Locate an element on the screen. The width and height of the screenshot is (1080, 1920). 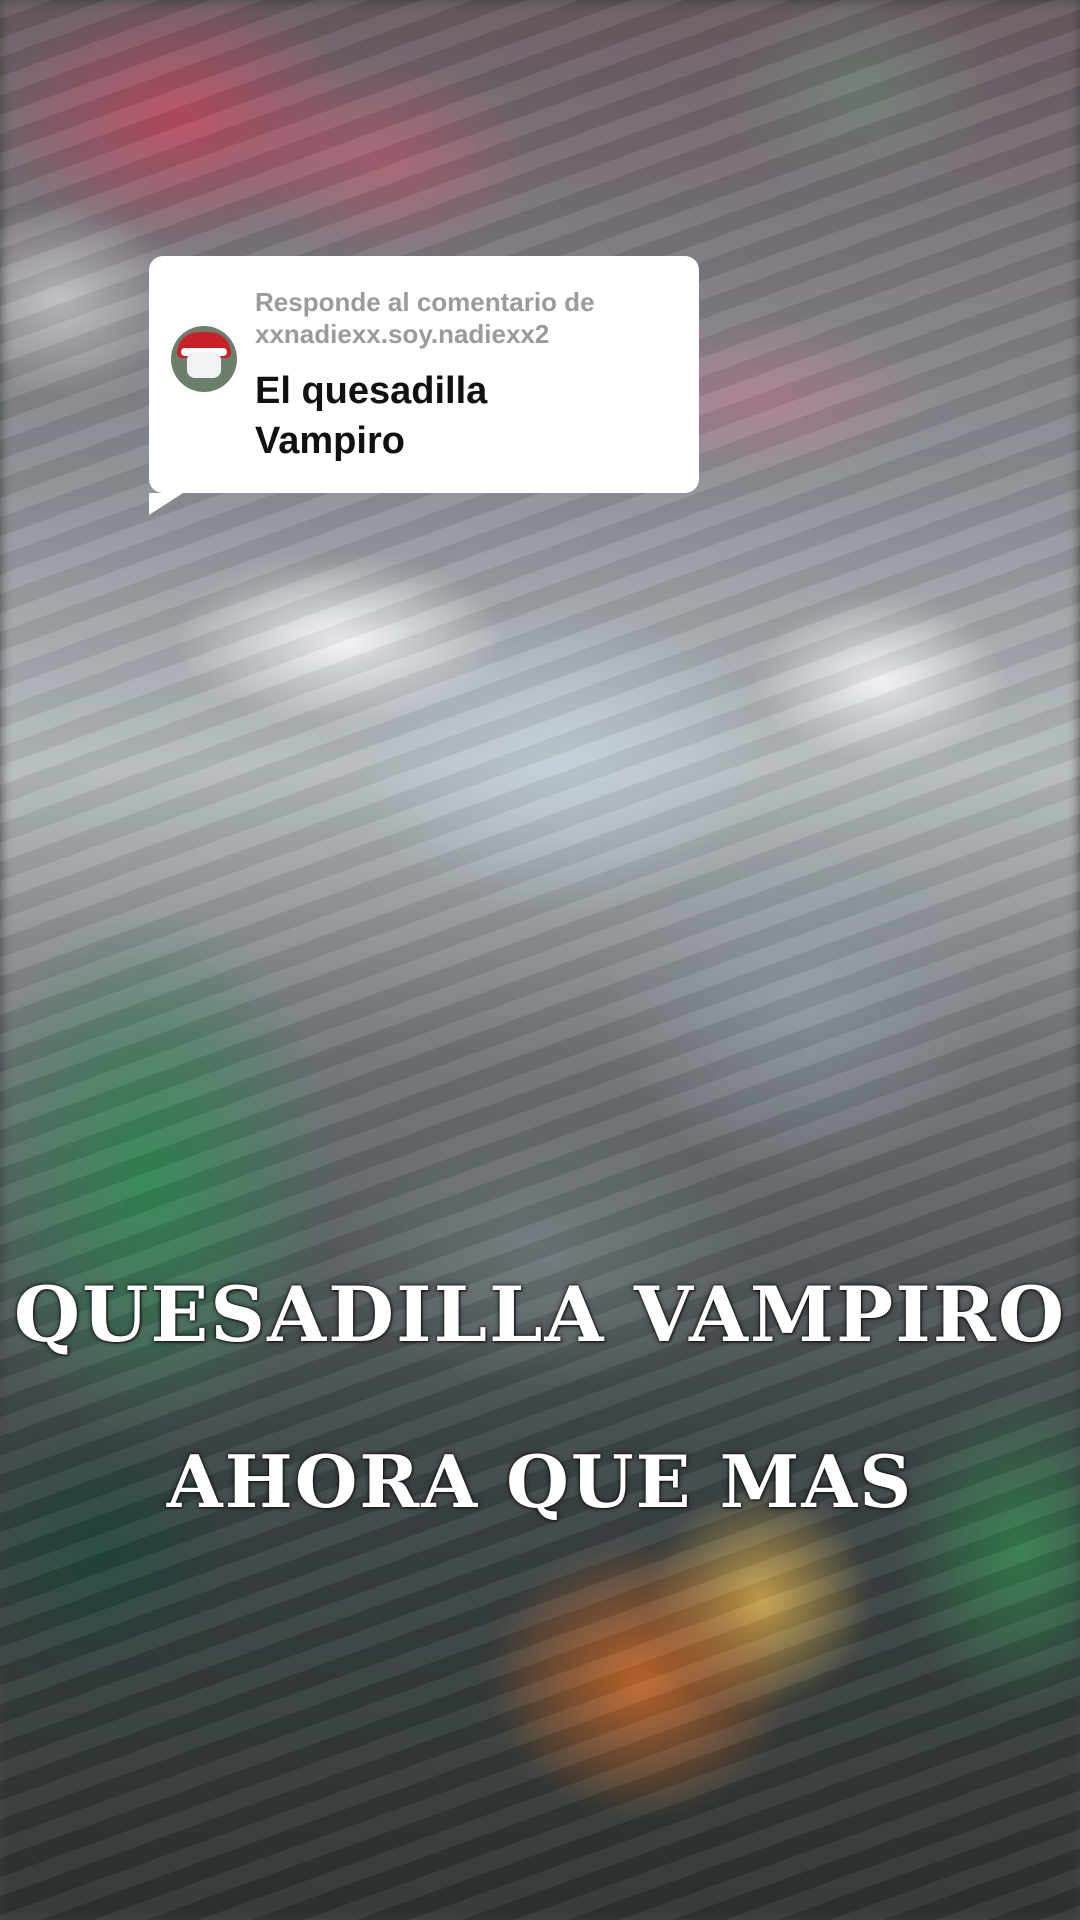
comment-line-2: Vampiro is located at coordinates (330, 441).